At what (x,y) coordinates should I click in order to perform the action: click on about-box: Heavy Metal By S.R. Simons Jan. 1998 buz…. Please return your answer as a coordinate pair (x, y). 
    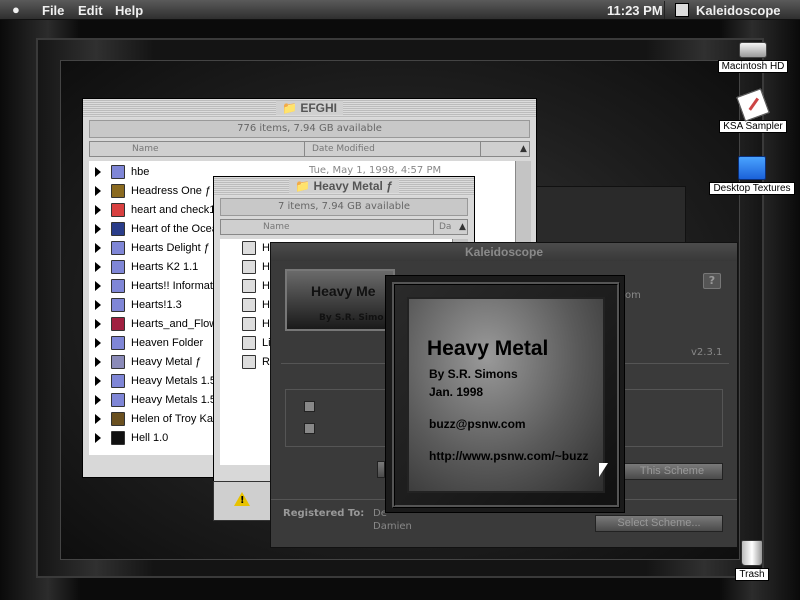
    Looking at the image, I should click on (505, 394).